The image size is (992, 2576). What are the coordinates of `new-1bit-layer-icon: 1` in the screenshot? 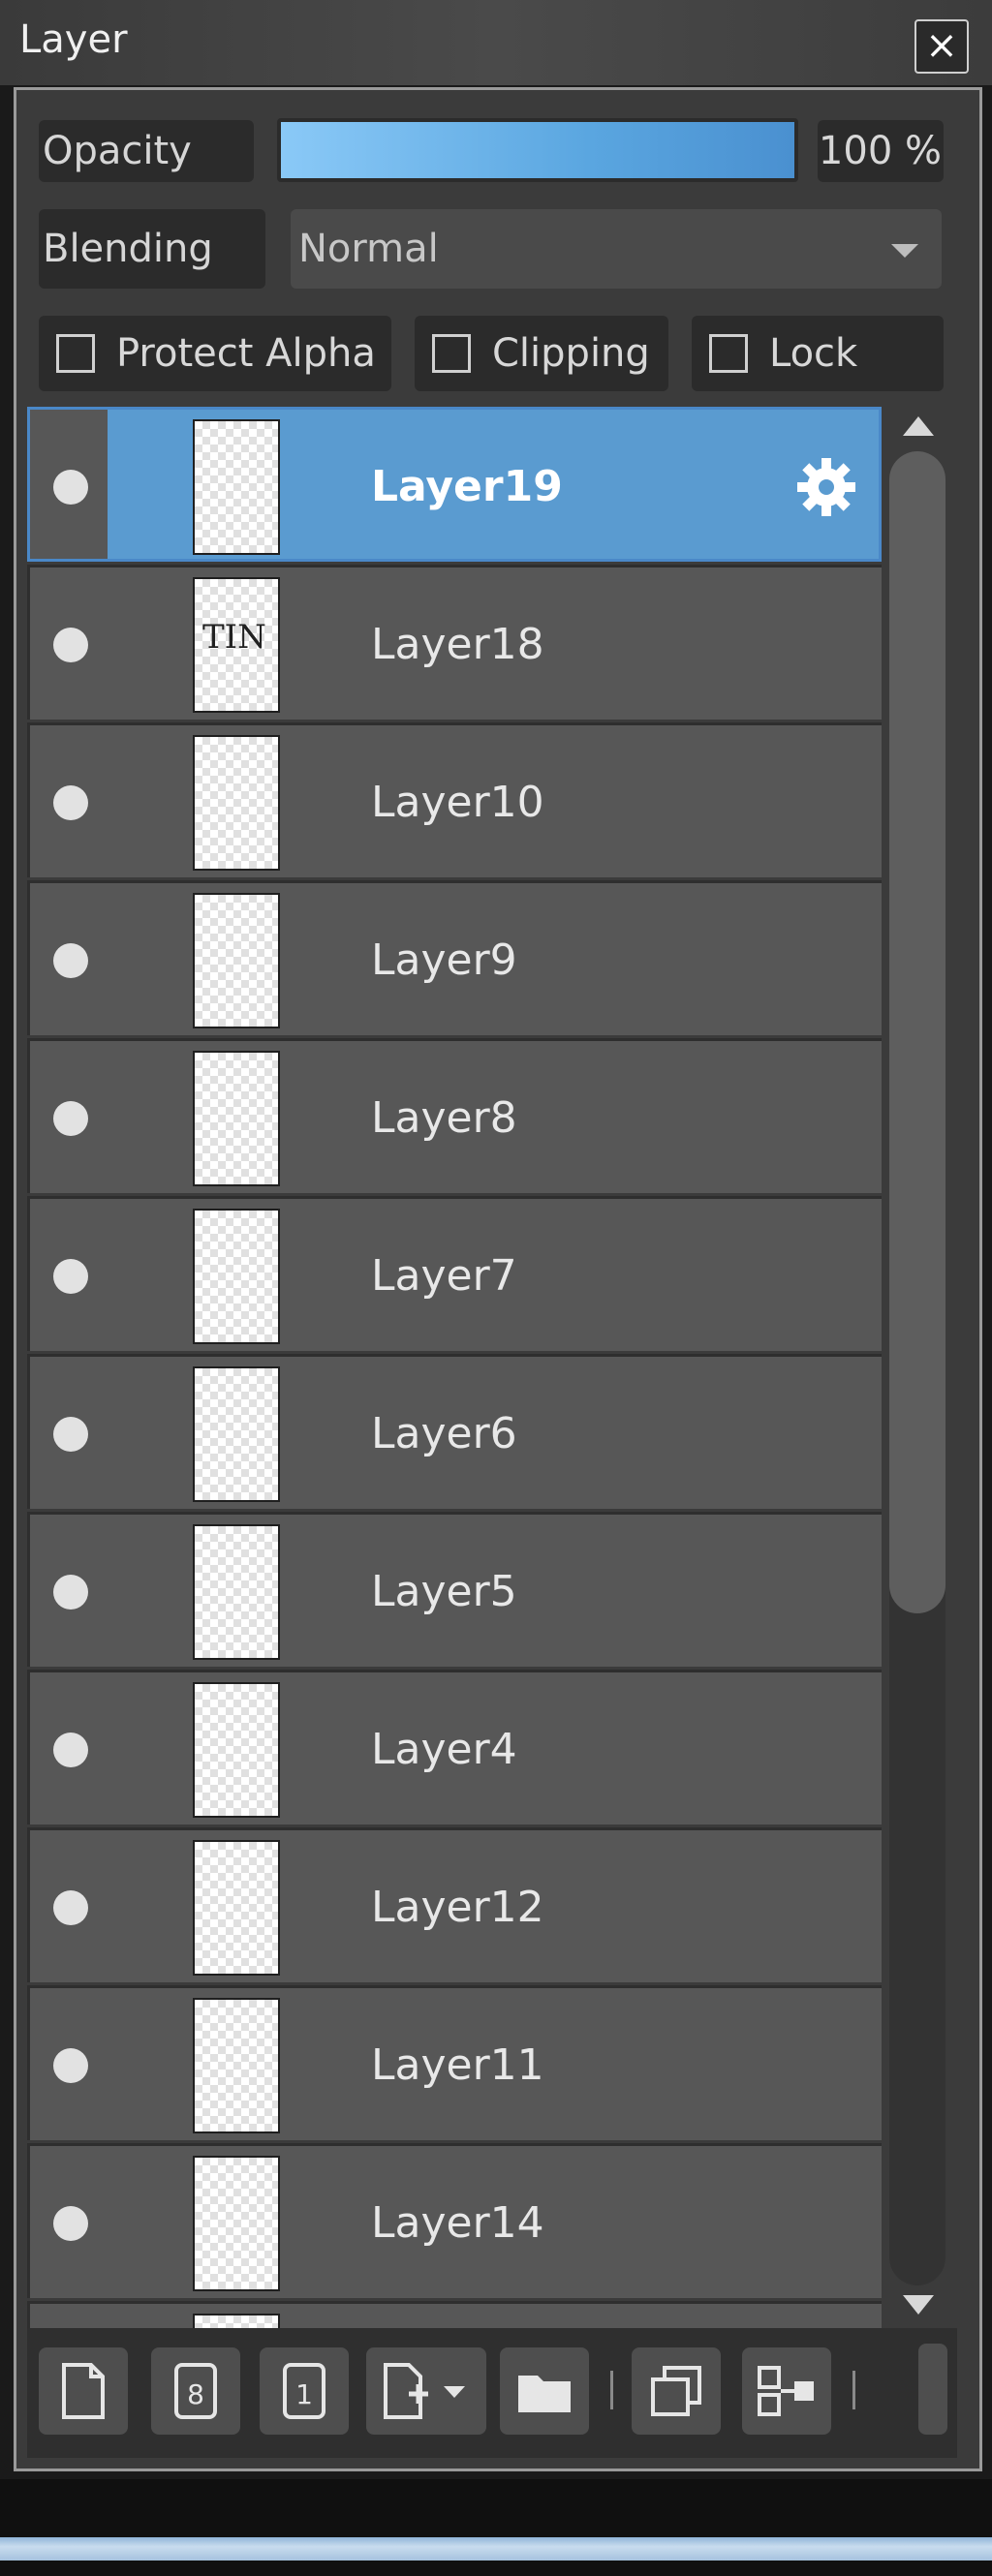 It's located at (304, 2391).